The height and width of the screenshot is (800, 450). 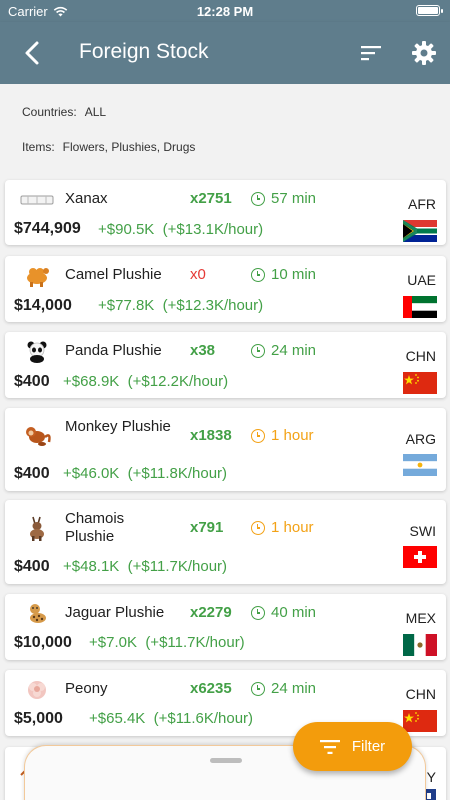 What do you see at coordinates (368, 746) in the screenshot?
I see `filter-button-label: Filter` at bounding box center [368, 746].